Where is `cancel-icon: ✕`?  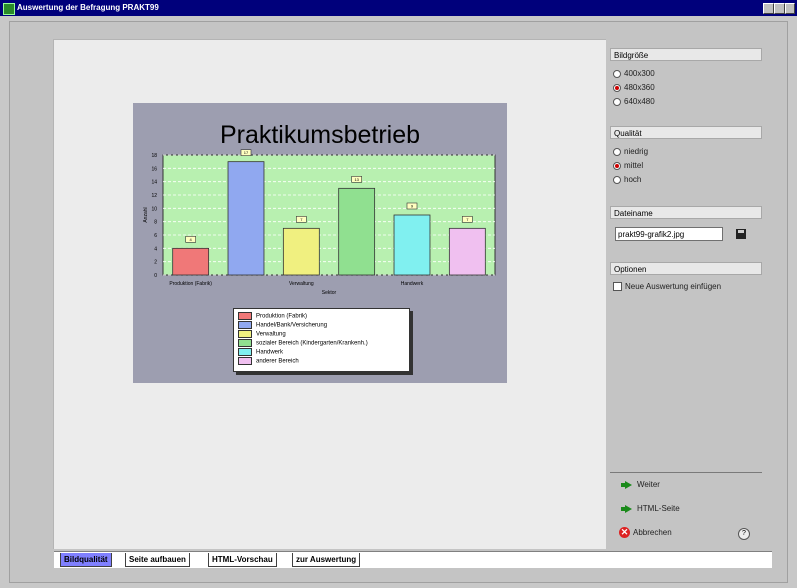 cancel-icon: ✕ is located at coordinates (624, 533).